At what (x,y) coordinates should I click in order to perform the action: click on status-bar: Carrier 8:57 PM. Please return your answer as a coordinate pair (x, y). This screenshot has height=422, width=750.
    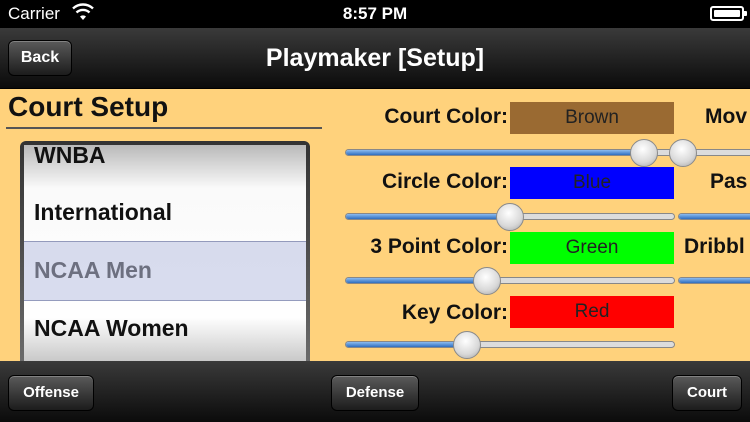
    Looking at the image, I should click on (375, 14).